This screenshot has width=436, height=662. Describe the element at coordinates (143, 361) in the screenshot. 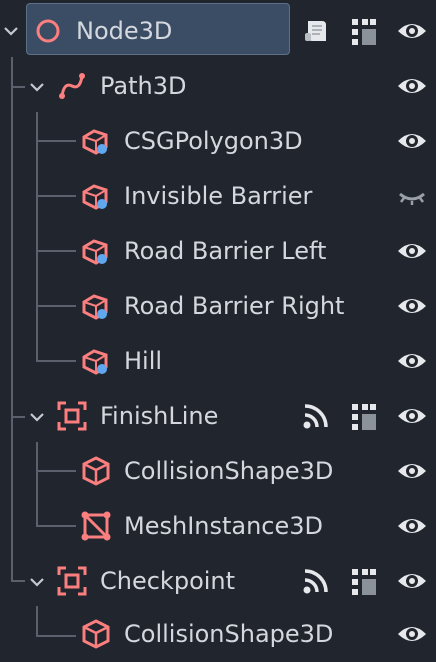

I see `node-label: Hill` at that location.